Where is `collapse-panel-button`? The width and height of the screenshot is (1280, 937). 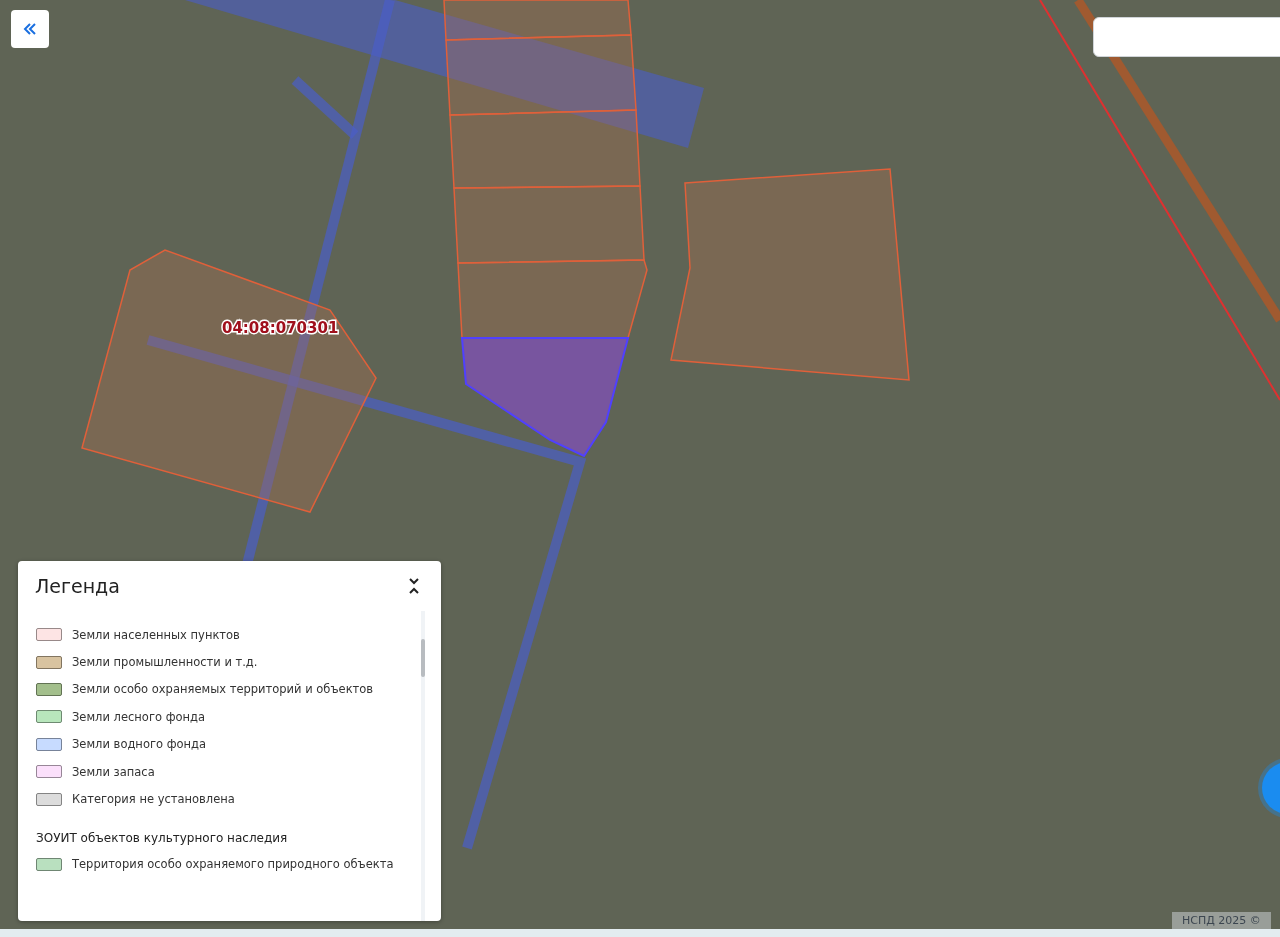 collapse-panel-button is located at coordinates (30, 29).